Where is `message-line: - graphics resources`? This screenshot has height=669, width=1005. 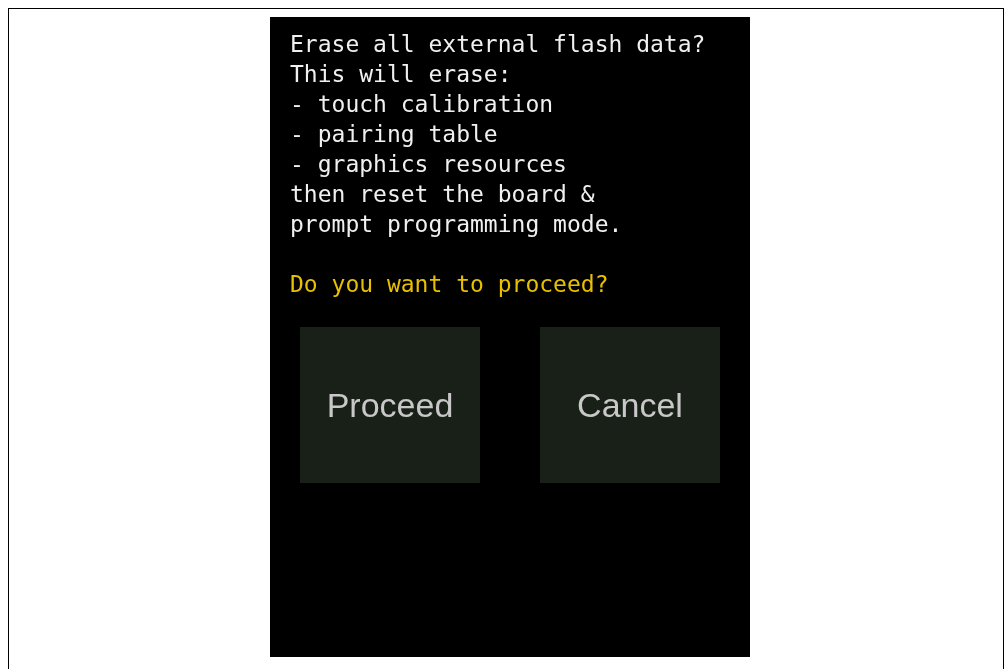
message-line: - graphics resources is located at coordinates (428, 164).